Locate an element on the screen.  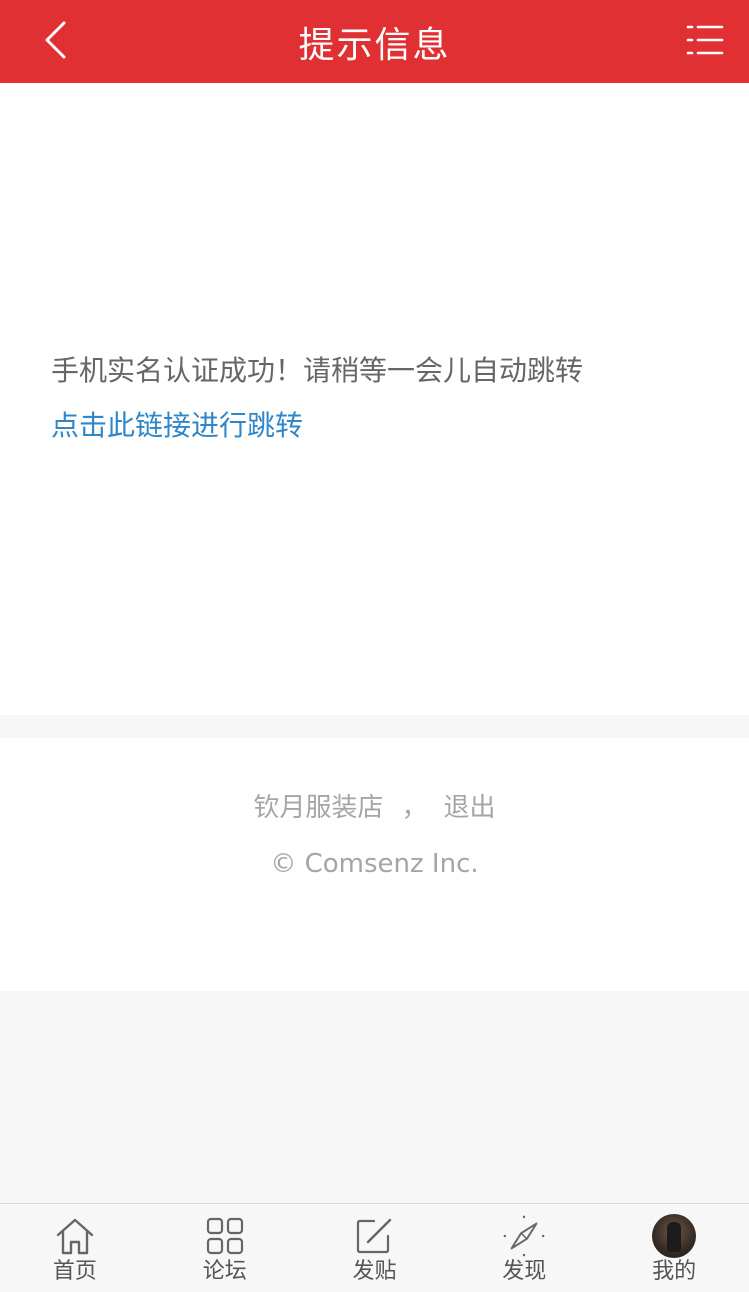
success-message: 手机实名认证成功！请稍等一会儿自动跳转 is located at coordinates (317, 370).